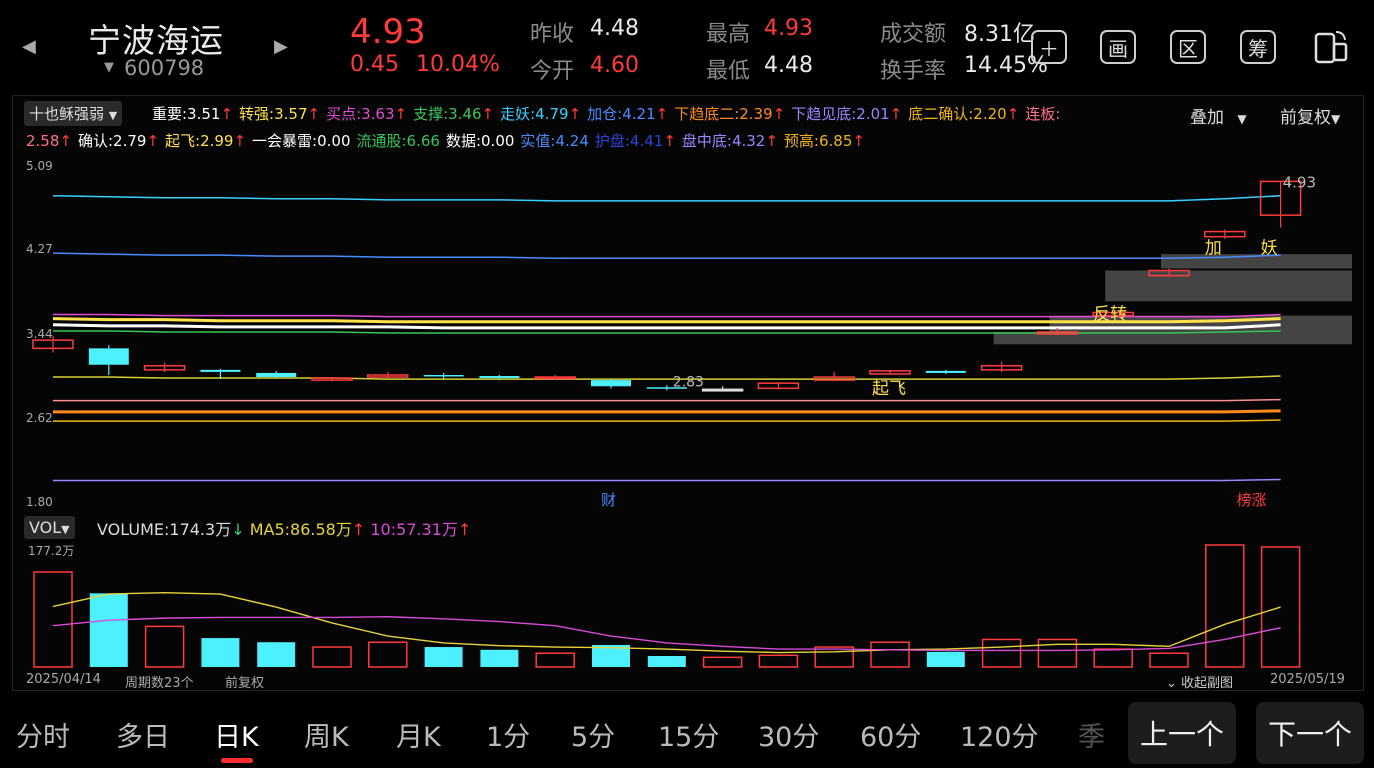  I want to click on collapse-icon: ⌄, so click(1171, 683).